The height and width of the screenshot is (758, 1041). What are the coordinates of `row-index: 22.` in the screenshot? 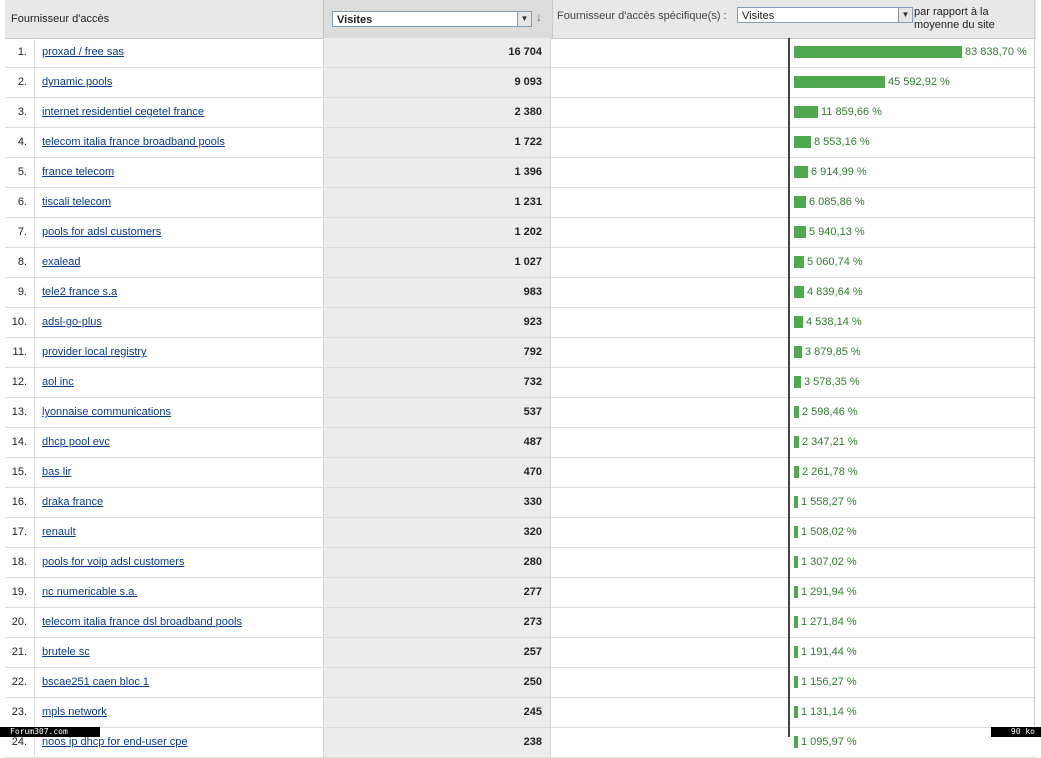 It's located at (19, 682).